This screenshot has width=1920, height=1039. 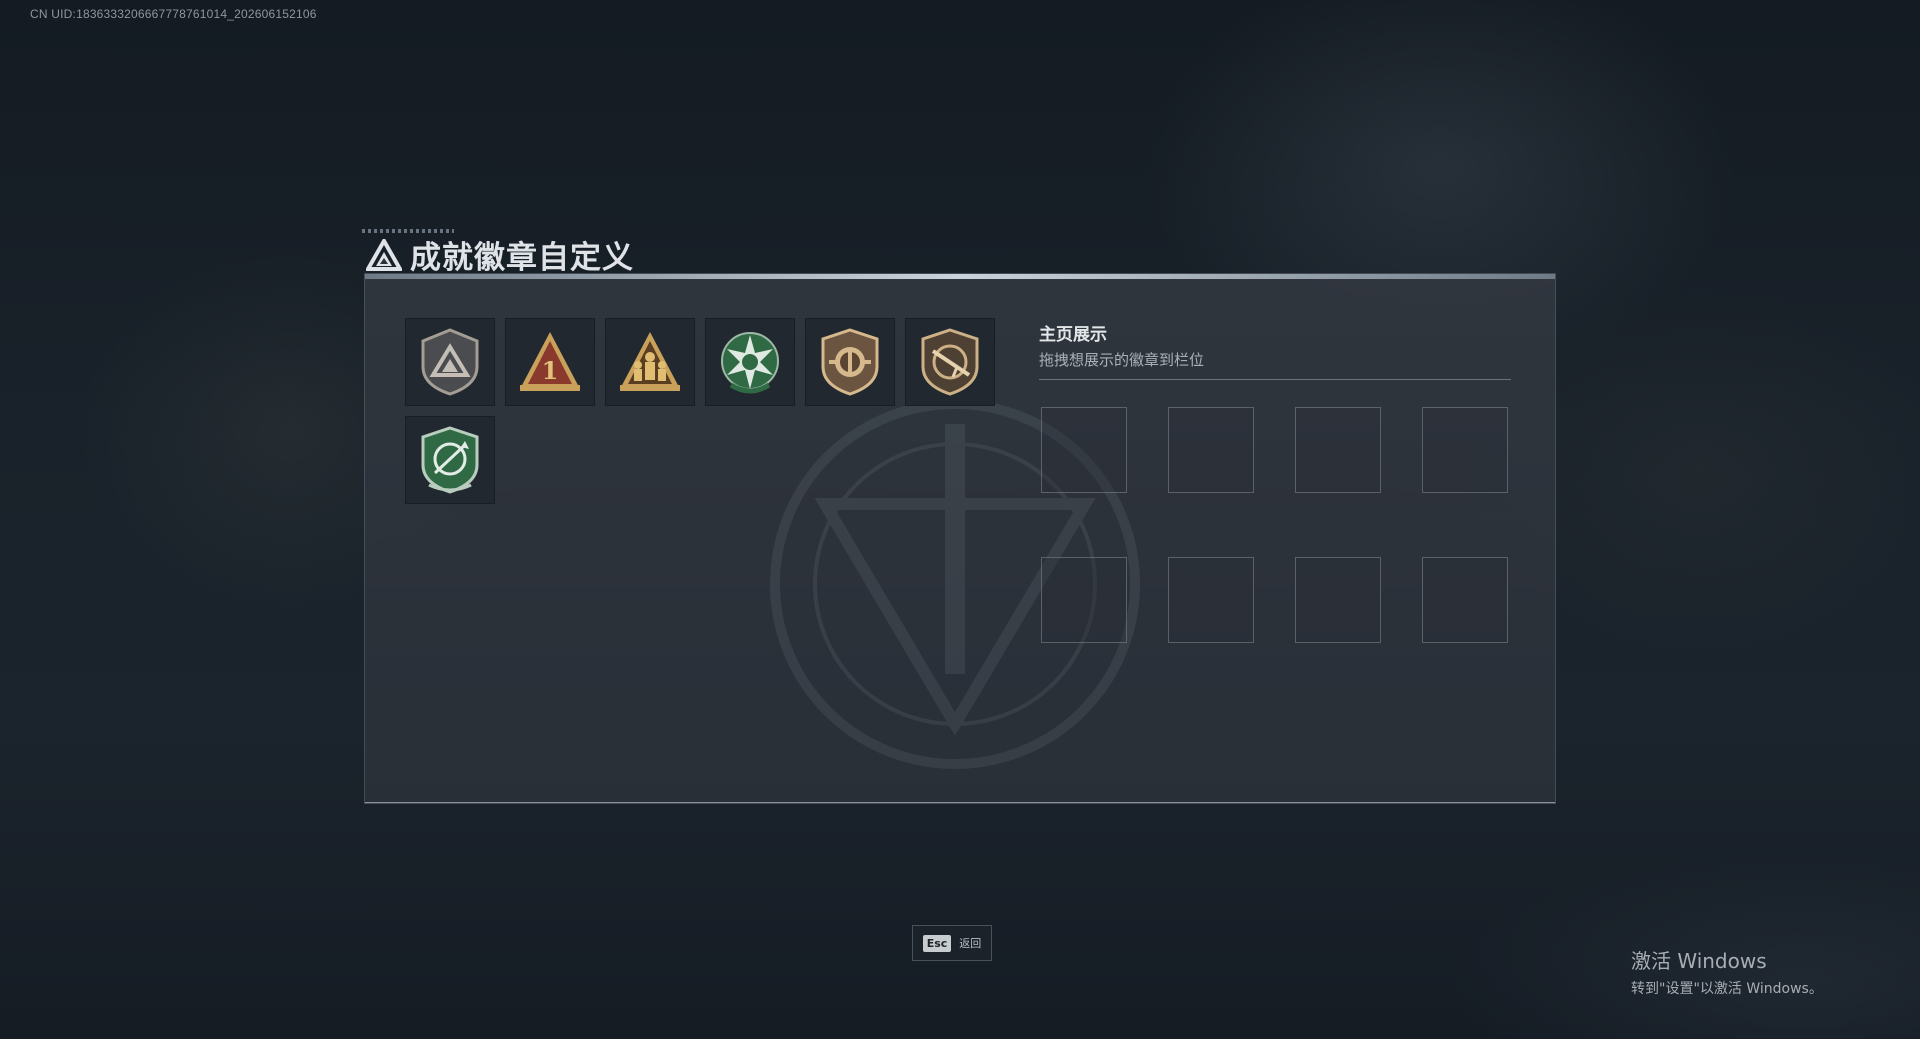 I want to click on panel-bottom-line, so click(x=960, y=802).